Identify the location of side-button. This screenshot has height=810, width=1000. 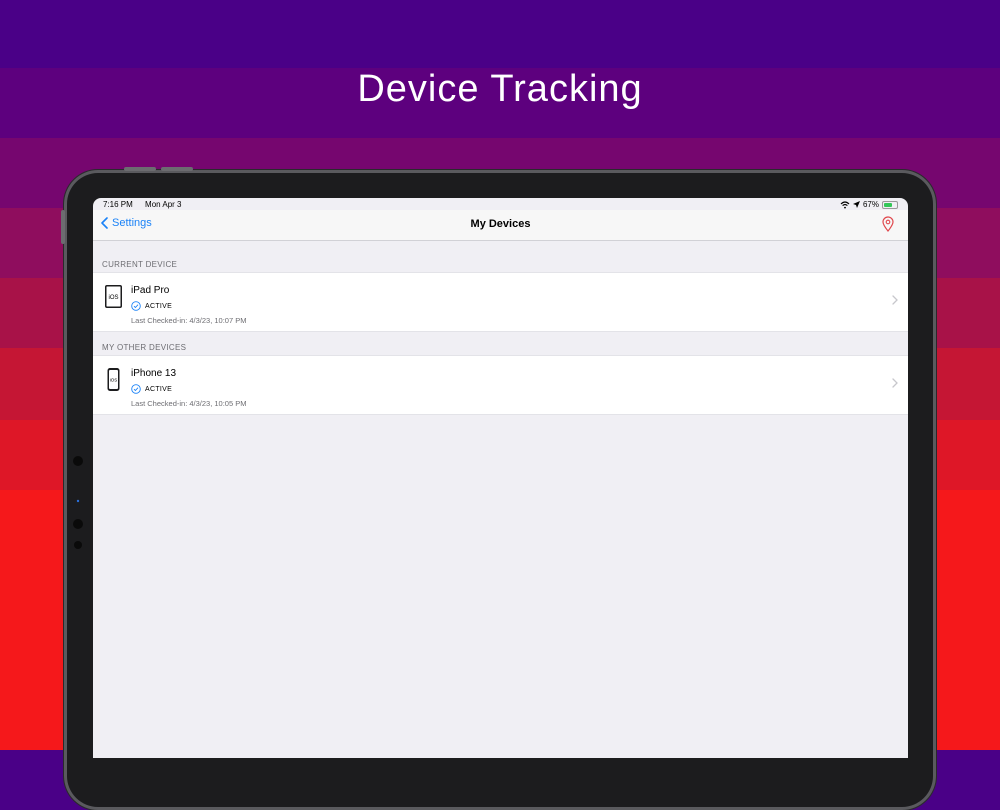
(63, 227).